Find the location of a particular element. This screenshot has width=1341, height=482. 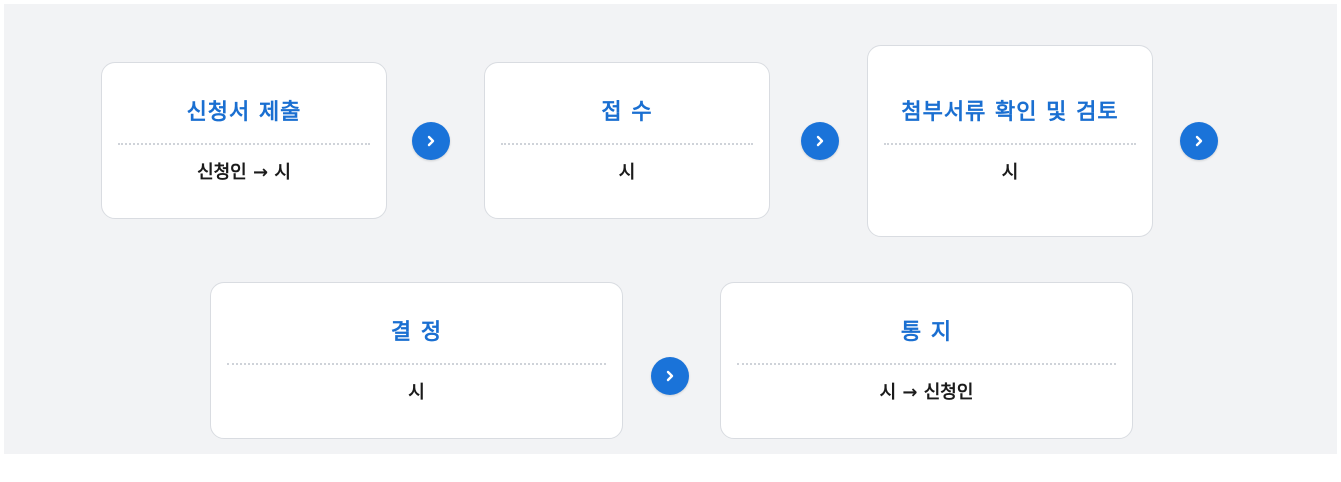

step-card-submit: 신청서 제출 신청인 → 시 is located at coordinates (244, 140).